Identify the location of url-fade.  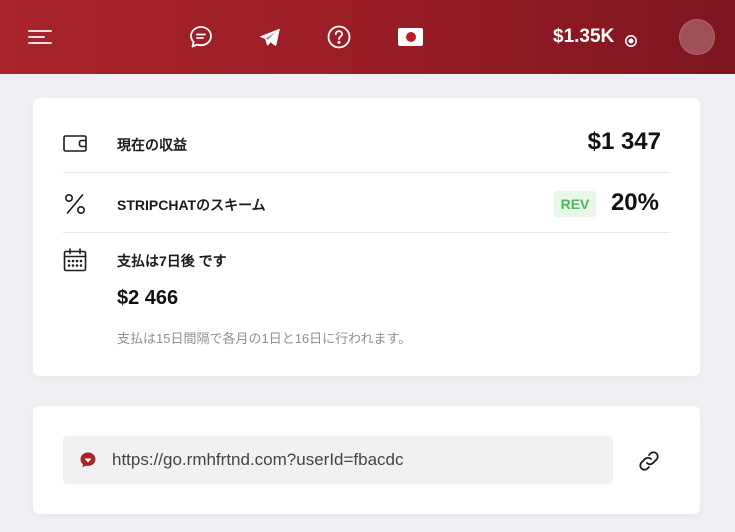
(468, 460).